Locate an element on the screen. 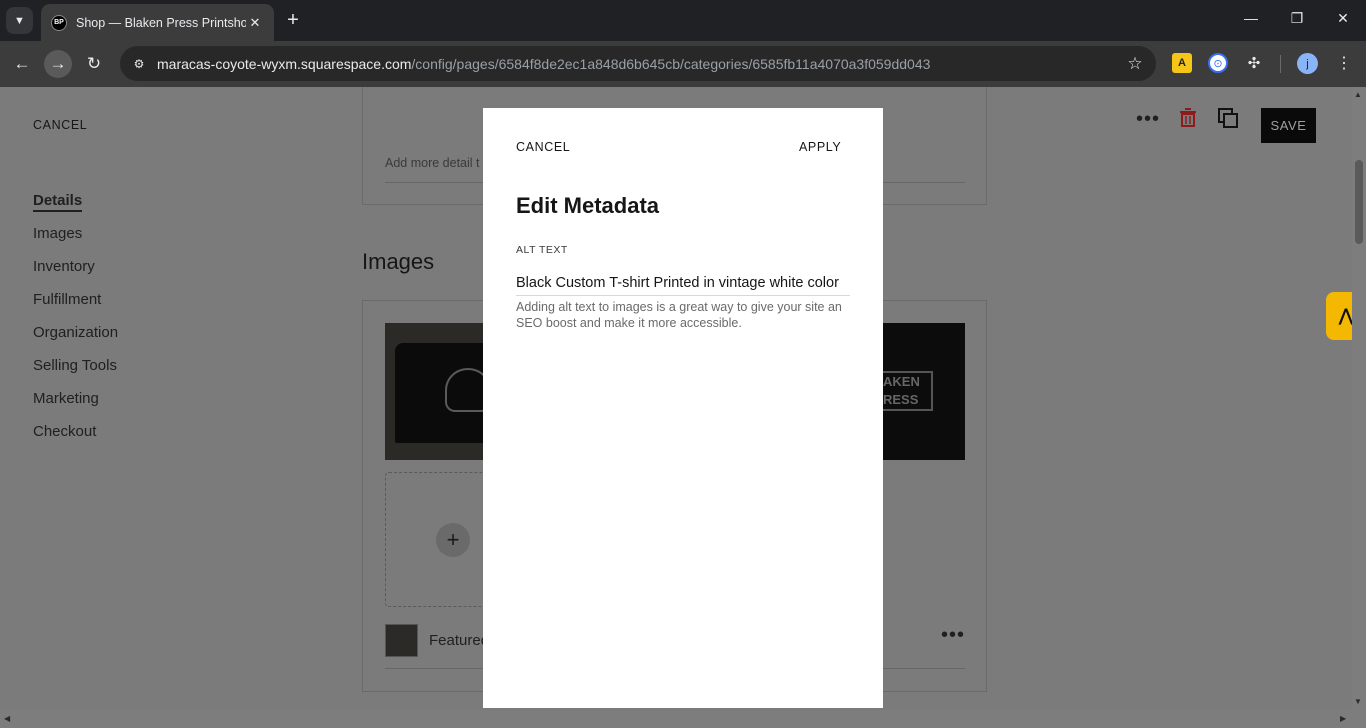 Image resolution: width=1366 pixels, height=728 pixels. description-field-hint: Add more detail t is located at coordinates (432, 163).